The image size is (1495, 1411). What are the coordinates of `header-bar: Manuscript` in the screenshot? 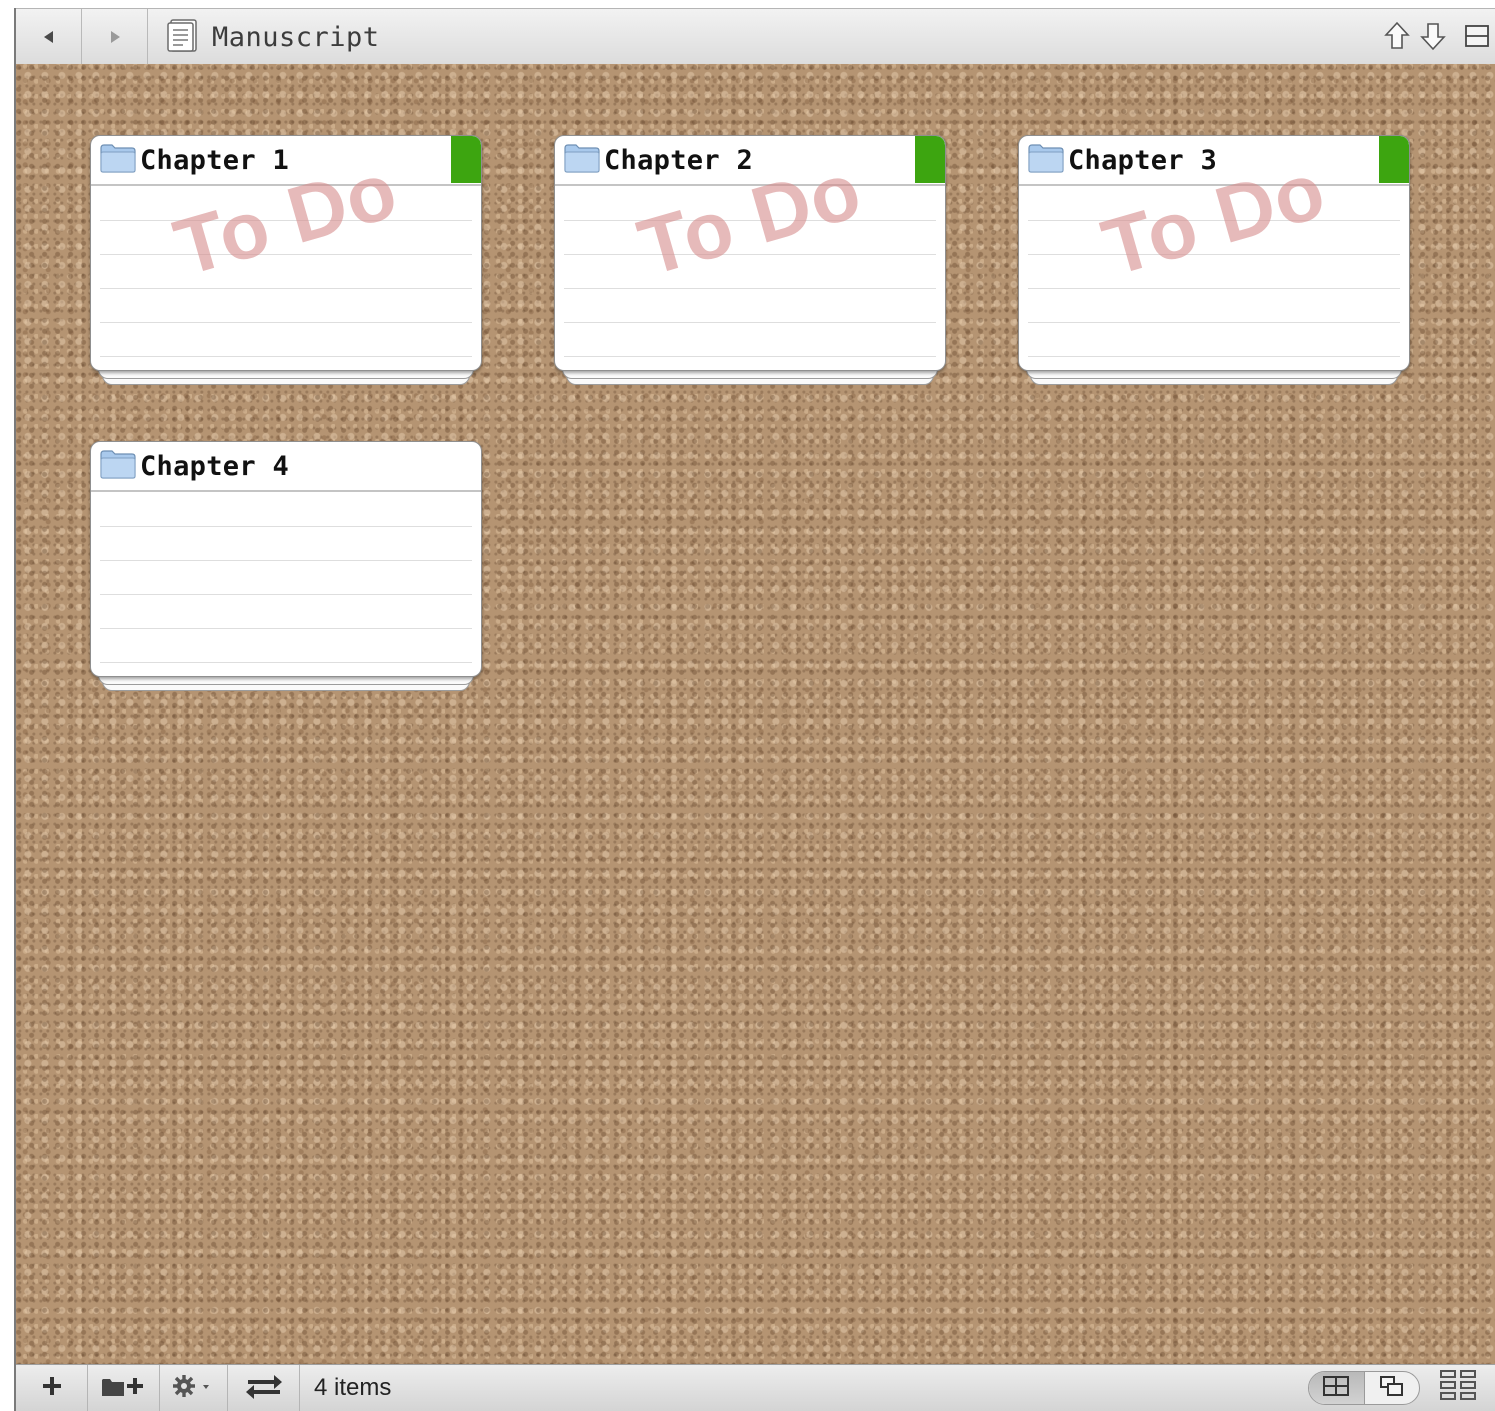 It's located at (755, 37).